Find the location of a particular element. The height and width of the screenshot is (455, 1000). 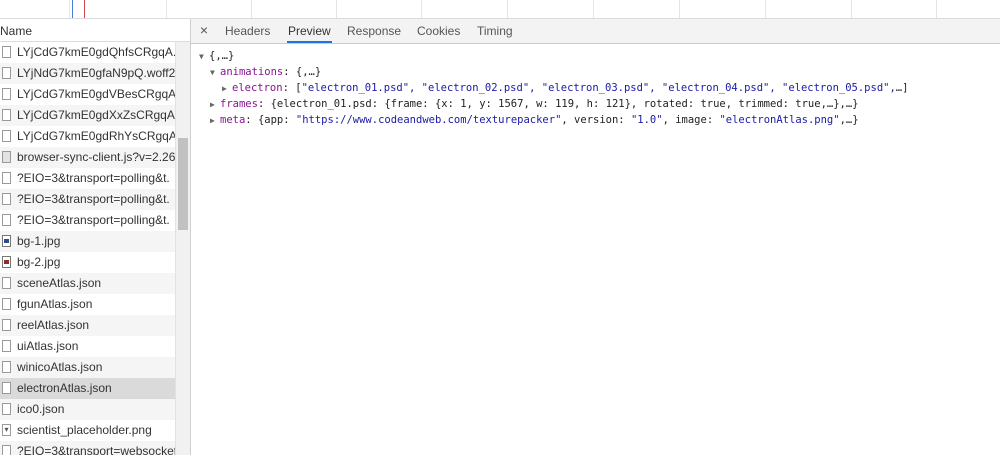

request-row: fgunAtlas.json is located at coordinates (87, 304).